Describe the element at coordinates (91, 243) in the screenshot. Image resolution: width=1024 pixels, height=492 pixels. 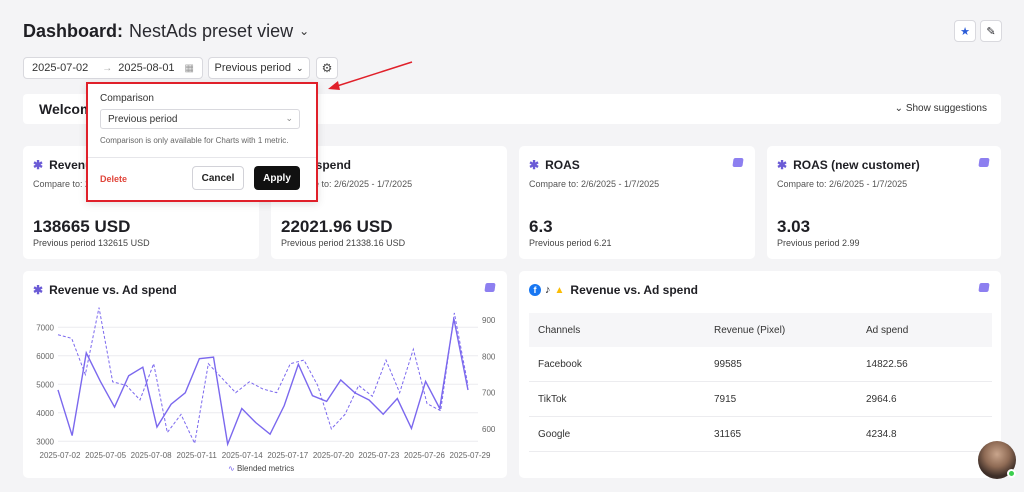
I see `kpi-previous: Previous period 132615 USD` at that location.